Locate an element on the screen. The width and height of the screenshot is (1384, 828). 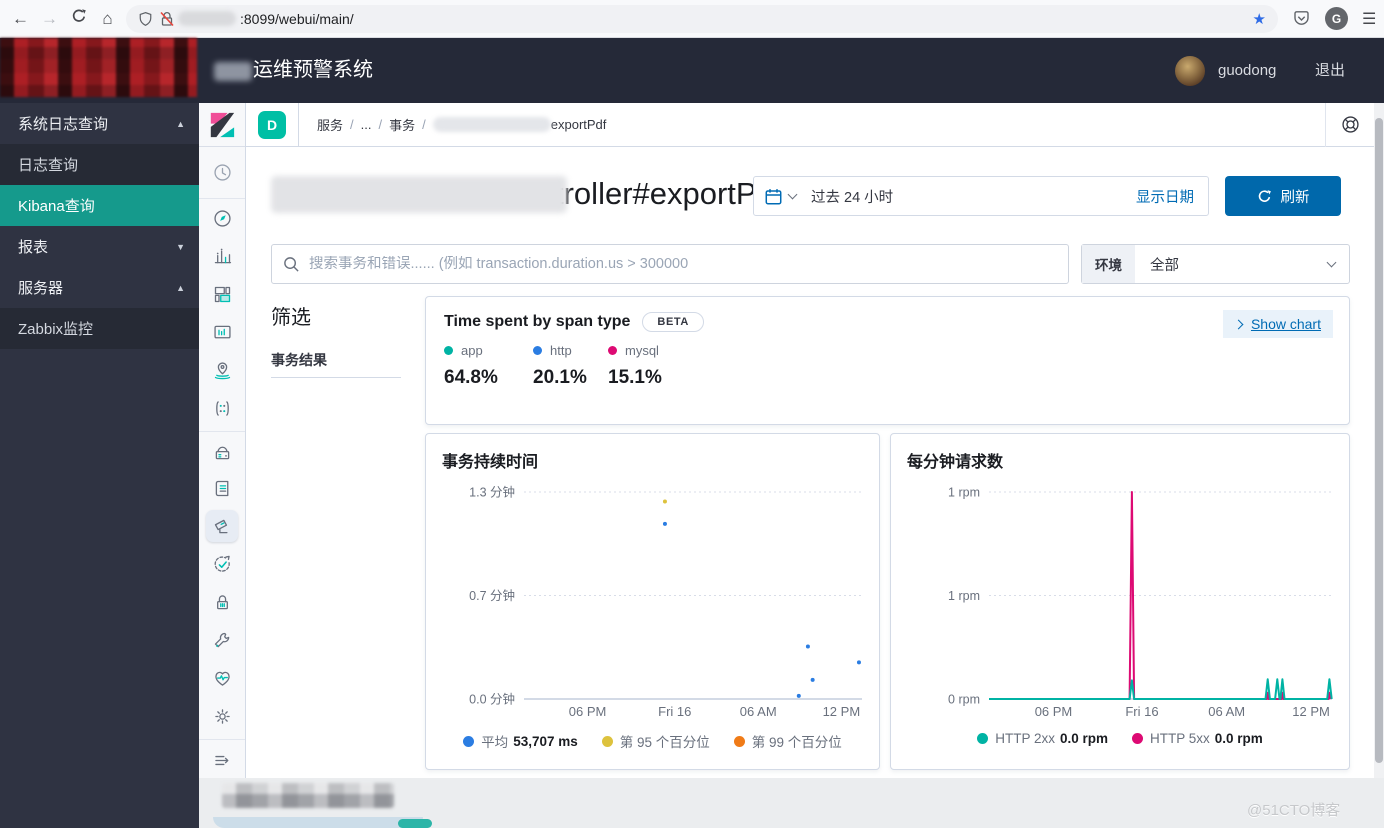
sidebar-item: Zabbix监控 is located at coordinates (99, 328).